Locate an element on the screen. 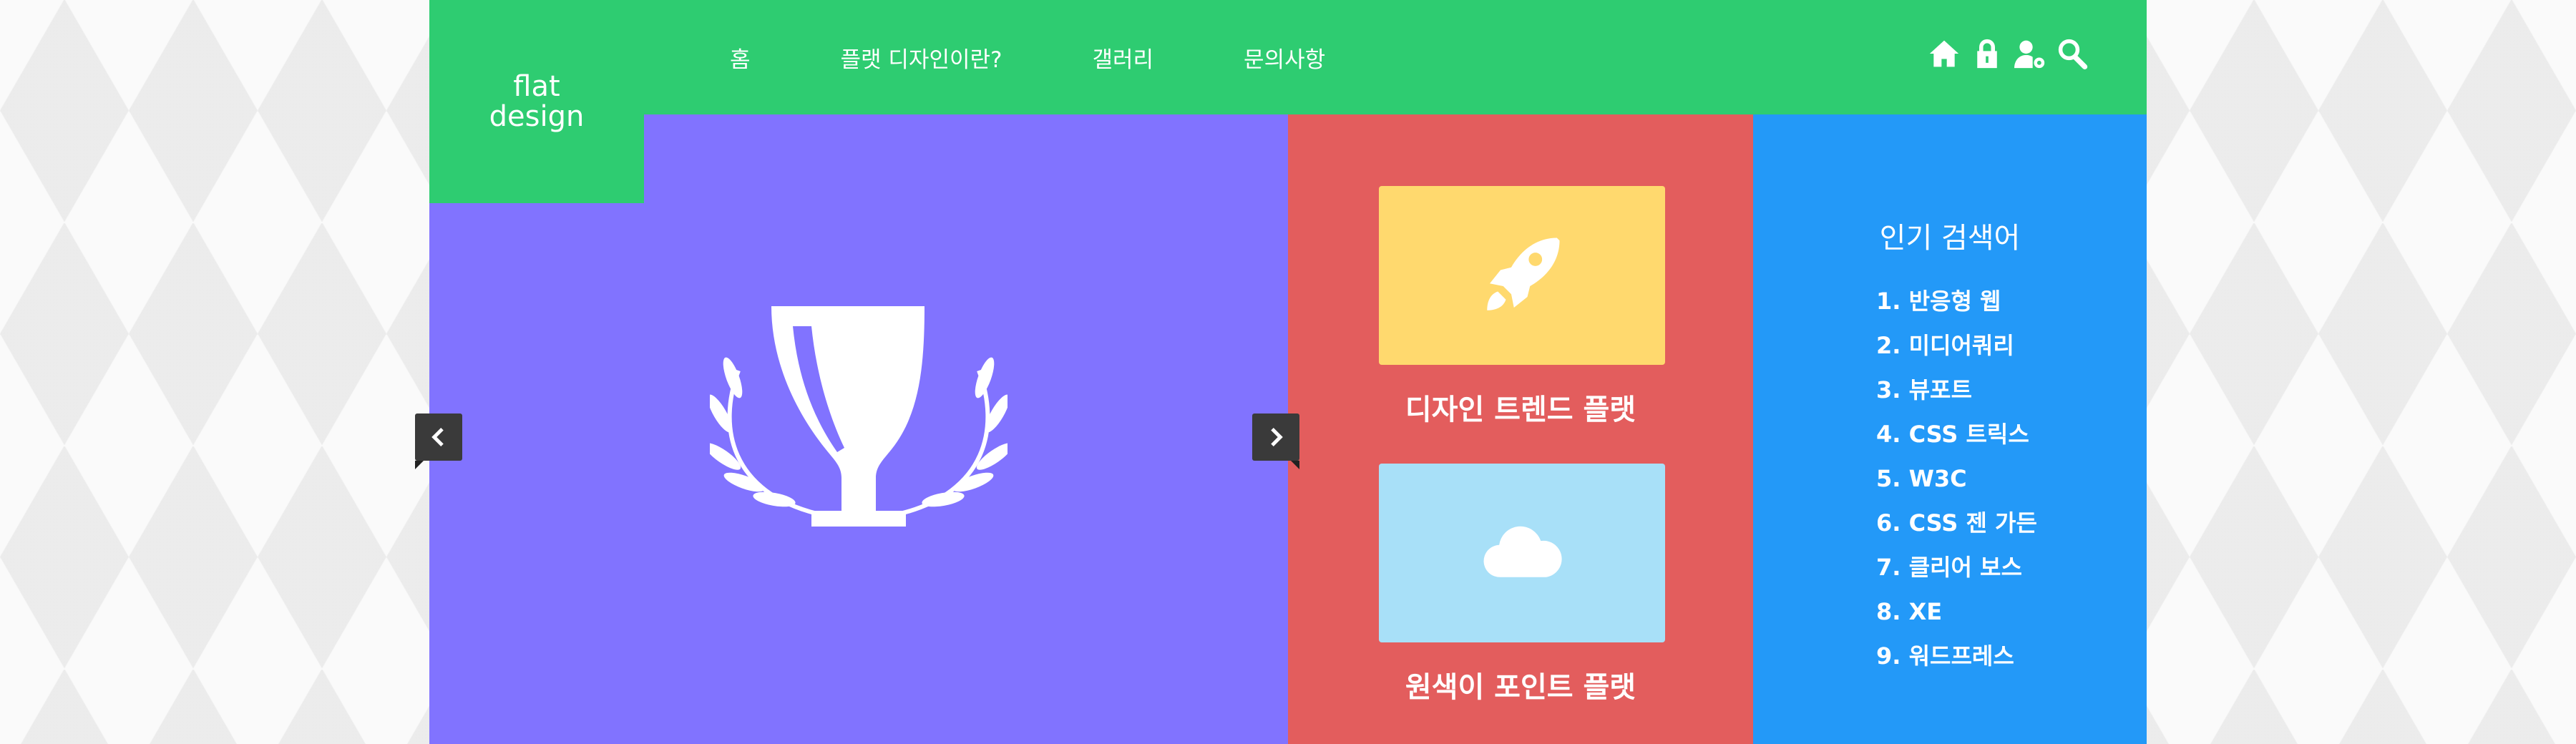 The width and height of the screenshot is (2576, 744). chevron-right-icon is located at coordinates (1277, 437).